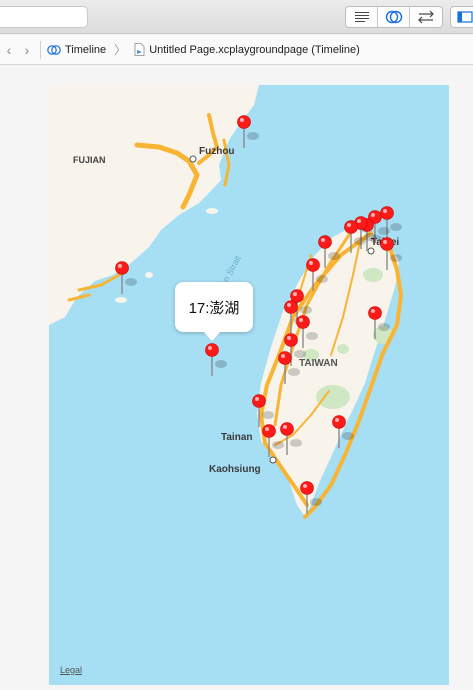 The height and width of the screenshot is (690, 473). I want to click on region-label: FUJIAN, so click(89, 160).